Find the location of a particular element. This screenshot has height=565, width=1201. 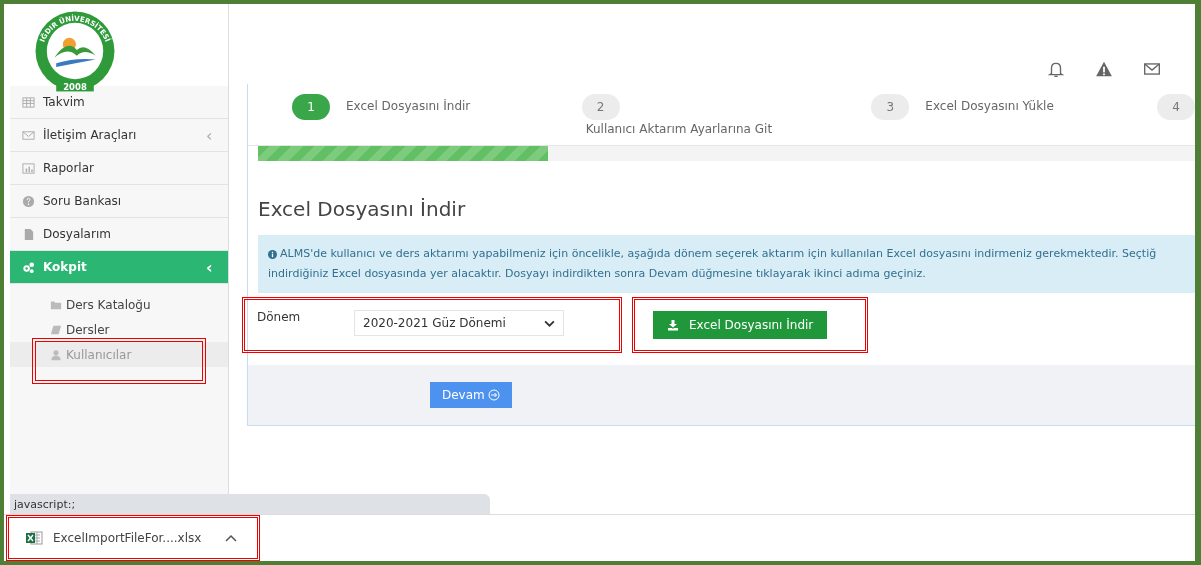

caret-icon is located at coordinates (549, 323).